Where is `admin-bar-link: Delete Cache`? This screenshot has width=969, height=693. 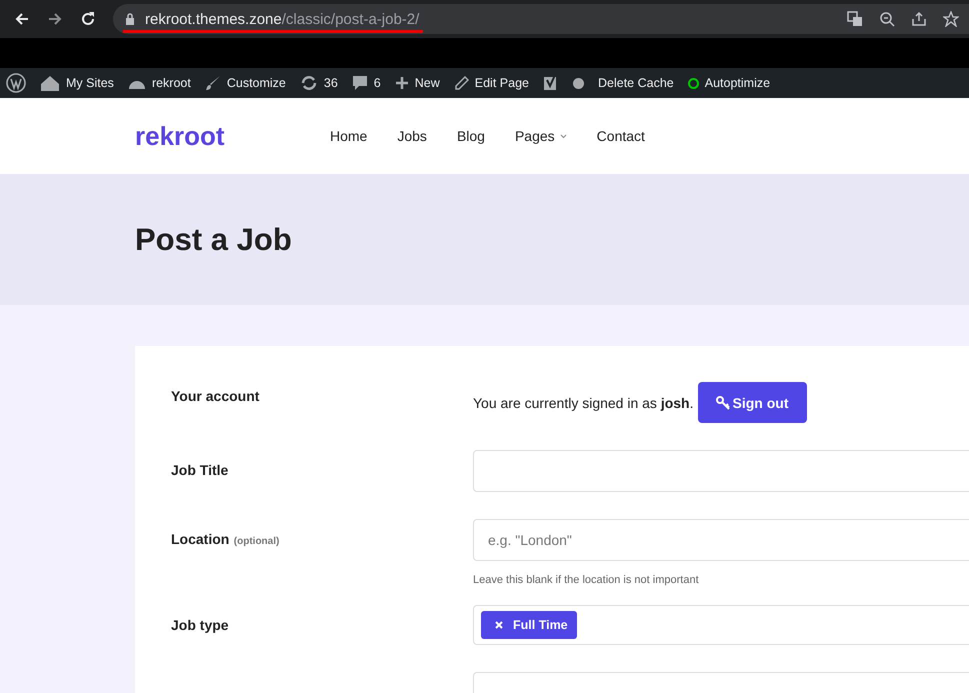 admin-bar-link: Delete Cache is located at coordinates (636, 83).